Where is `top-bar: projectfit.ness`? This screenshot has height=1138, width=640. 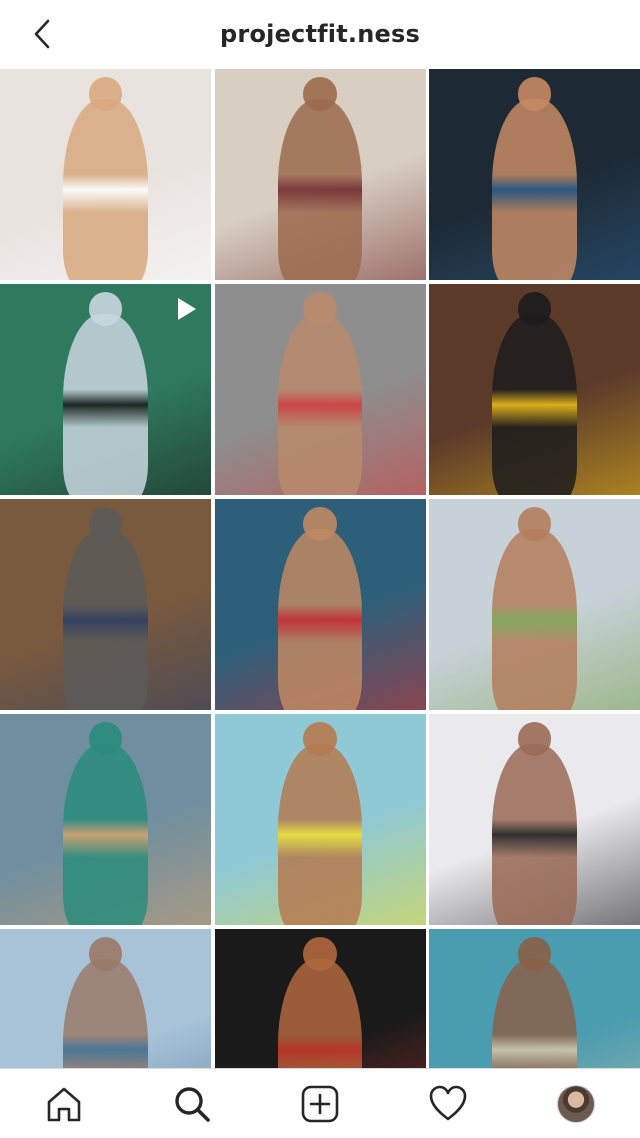 top-bar: projectfit.ness is located at coordinates (320, 34).